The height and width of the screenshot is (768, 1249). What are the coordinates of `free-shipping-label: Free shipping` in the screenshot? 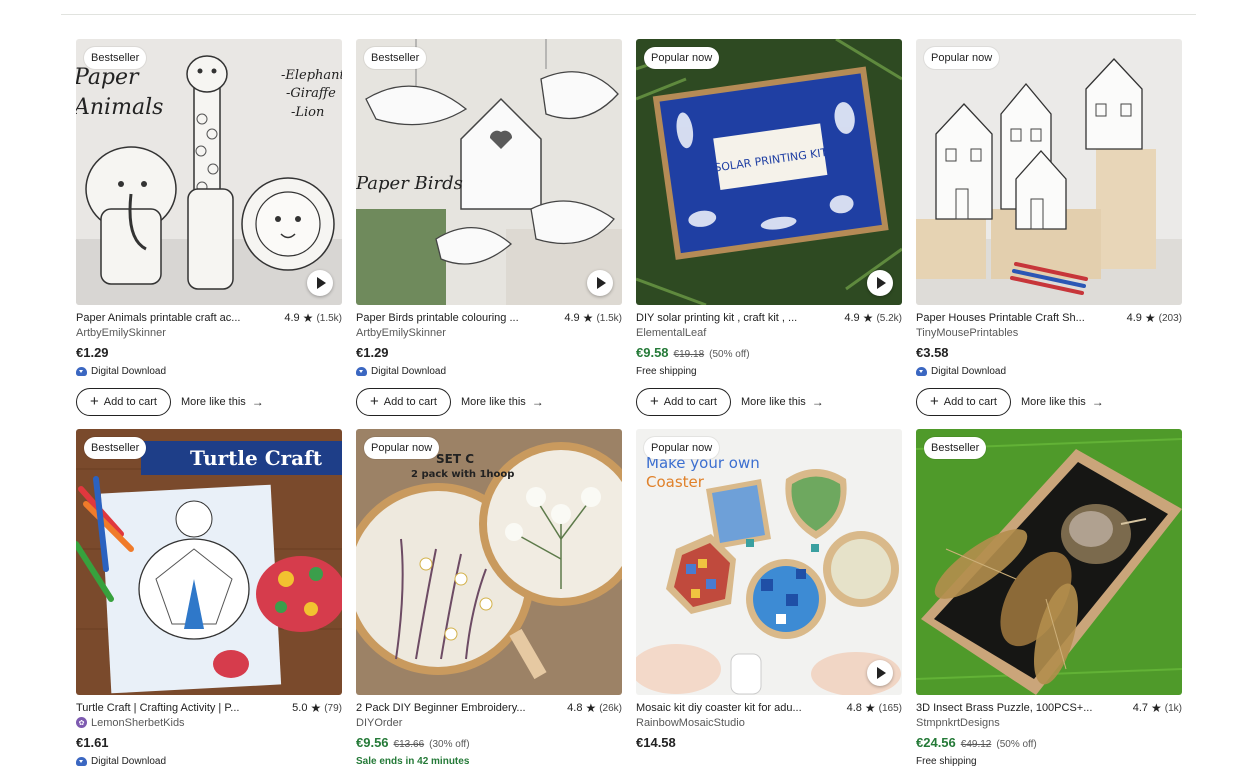 It's located at (666, 371).